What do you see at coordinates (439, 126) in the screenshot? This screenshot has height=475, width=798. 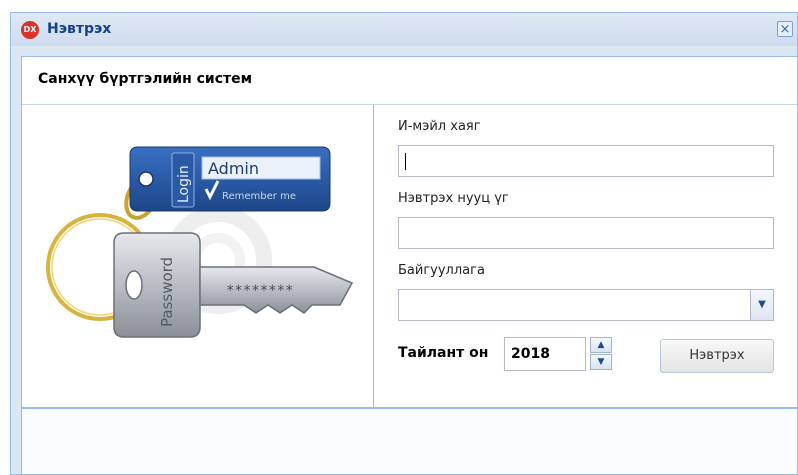 I see `email-label: И-мэйл хаяг` at bounding box center [439, 126].